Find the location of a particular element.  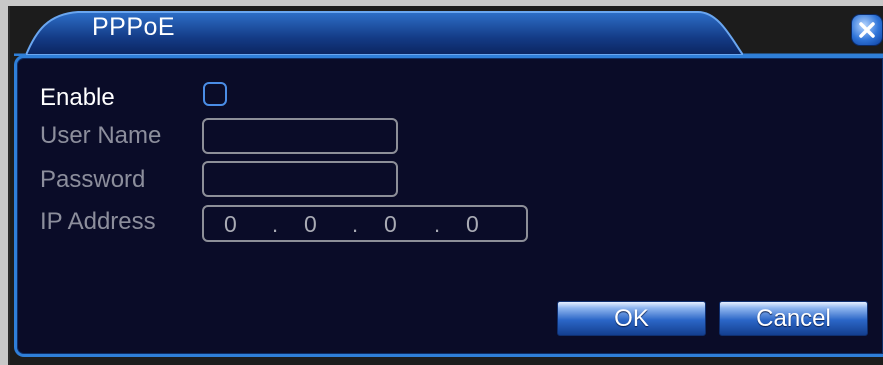

ip-octet-4: 0 is located at coordinates (472, 224).